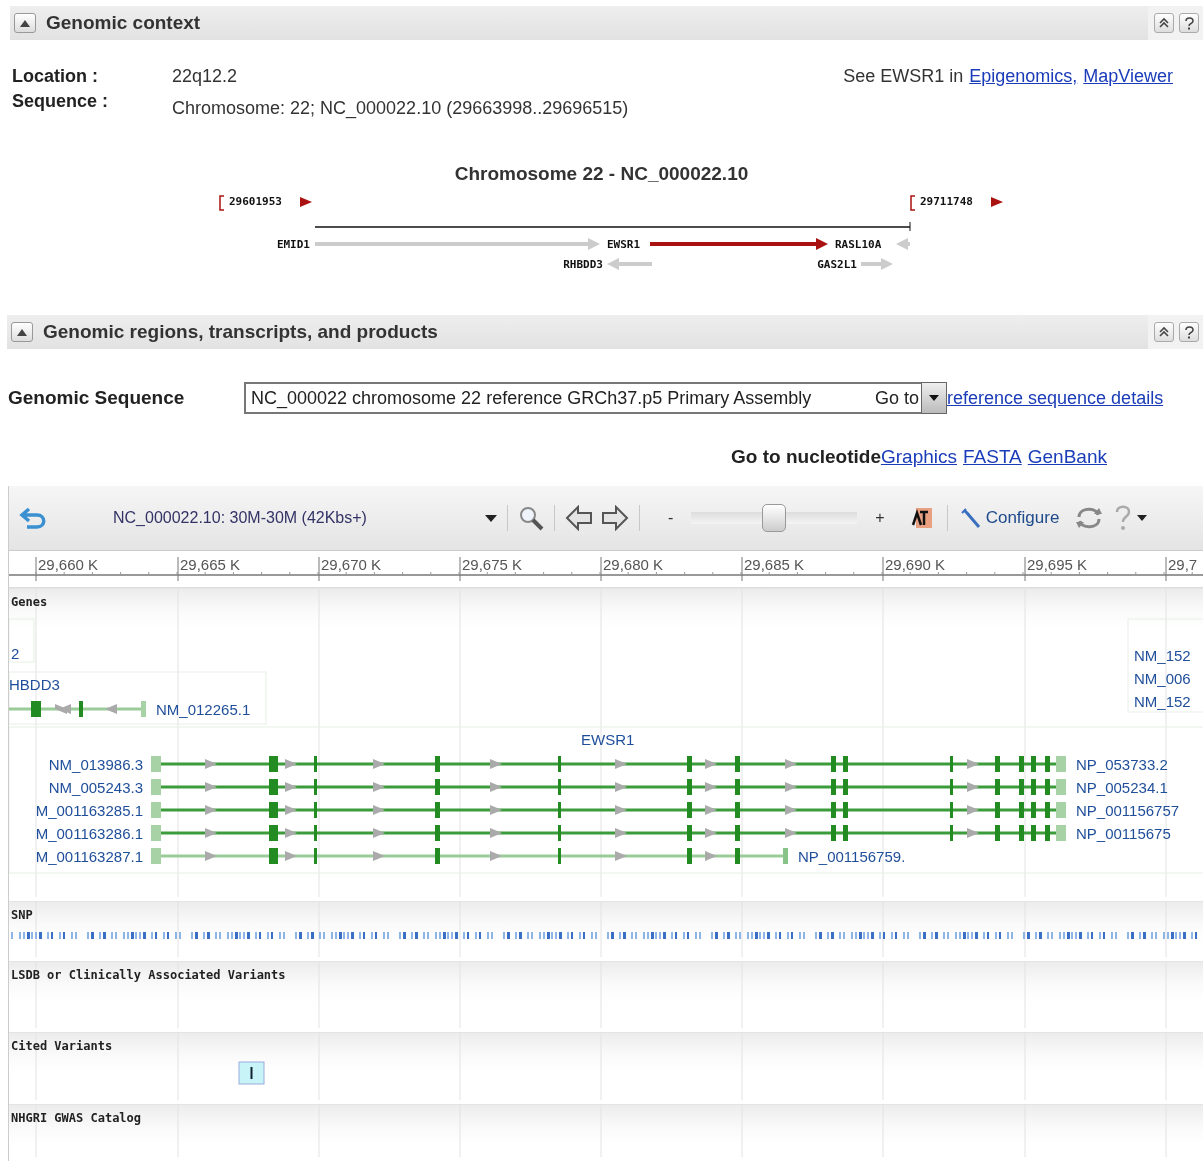 This screenshot has width=1203, height=1171. What do you see at coordinates (934, 398) in the screenshot?
I see `dropdown-icon` at bounding box center [934, 398].